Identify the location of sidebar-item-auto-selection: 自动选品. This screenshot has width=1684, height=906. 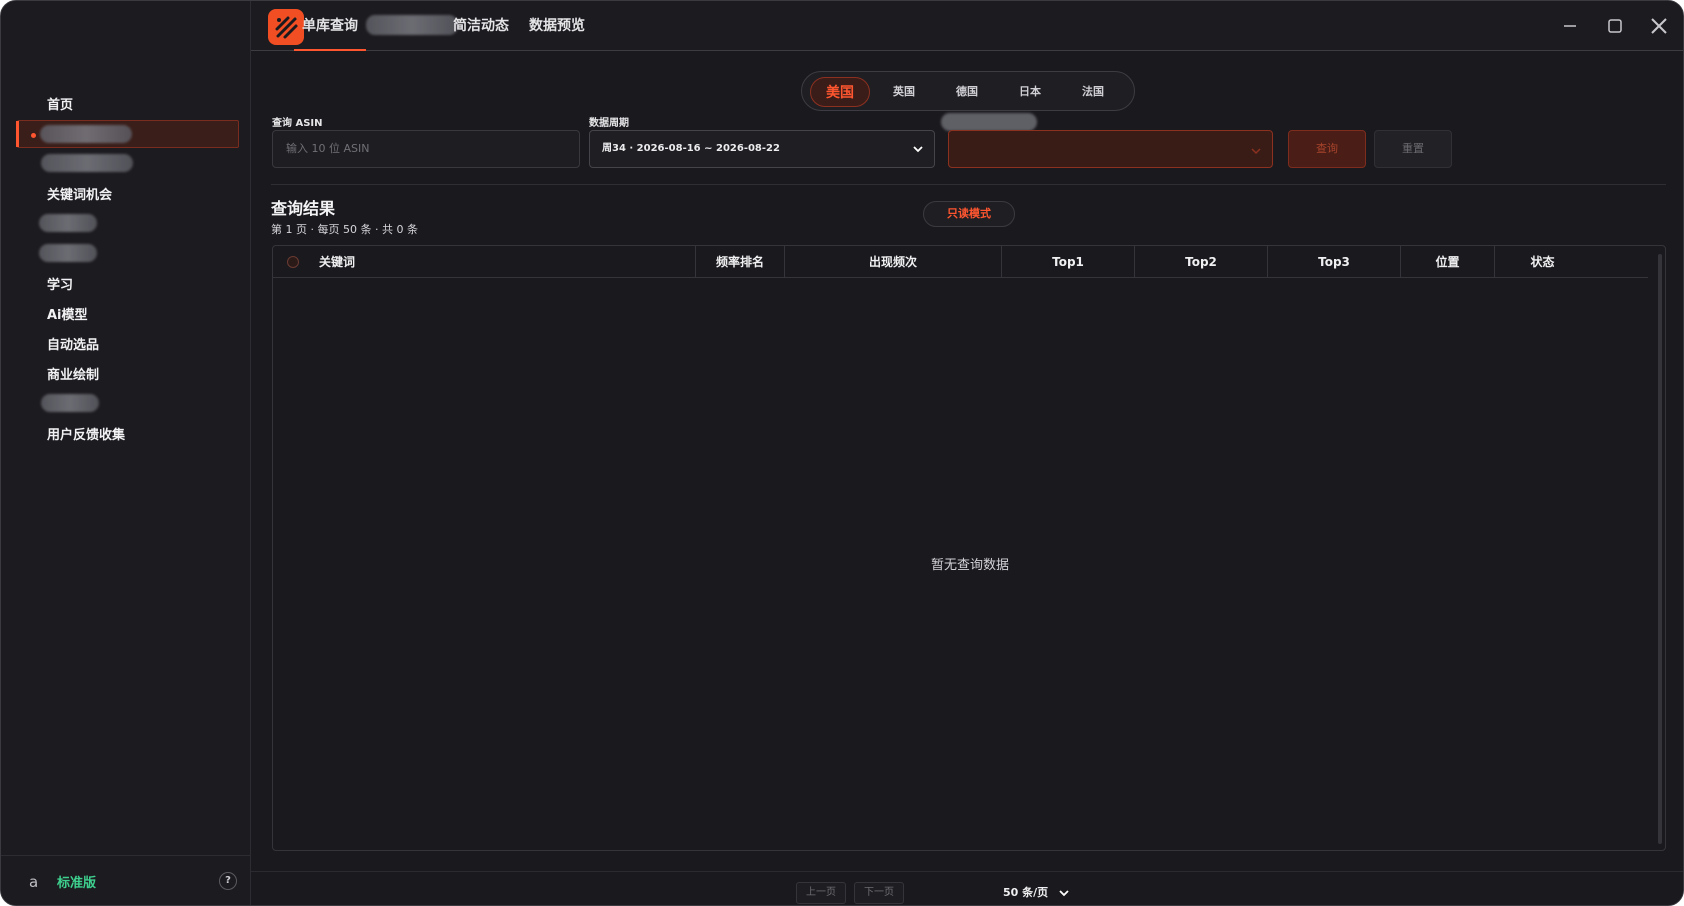
(128, 343).